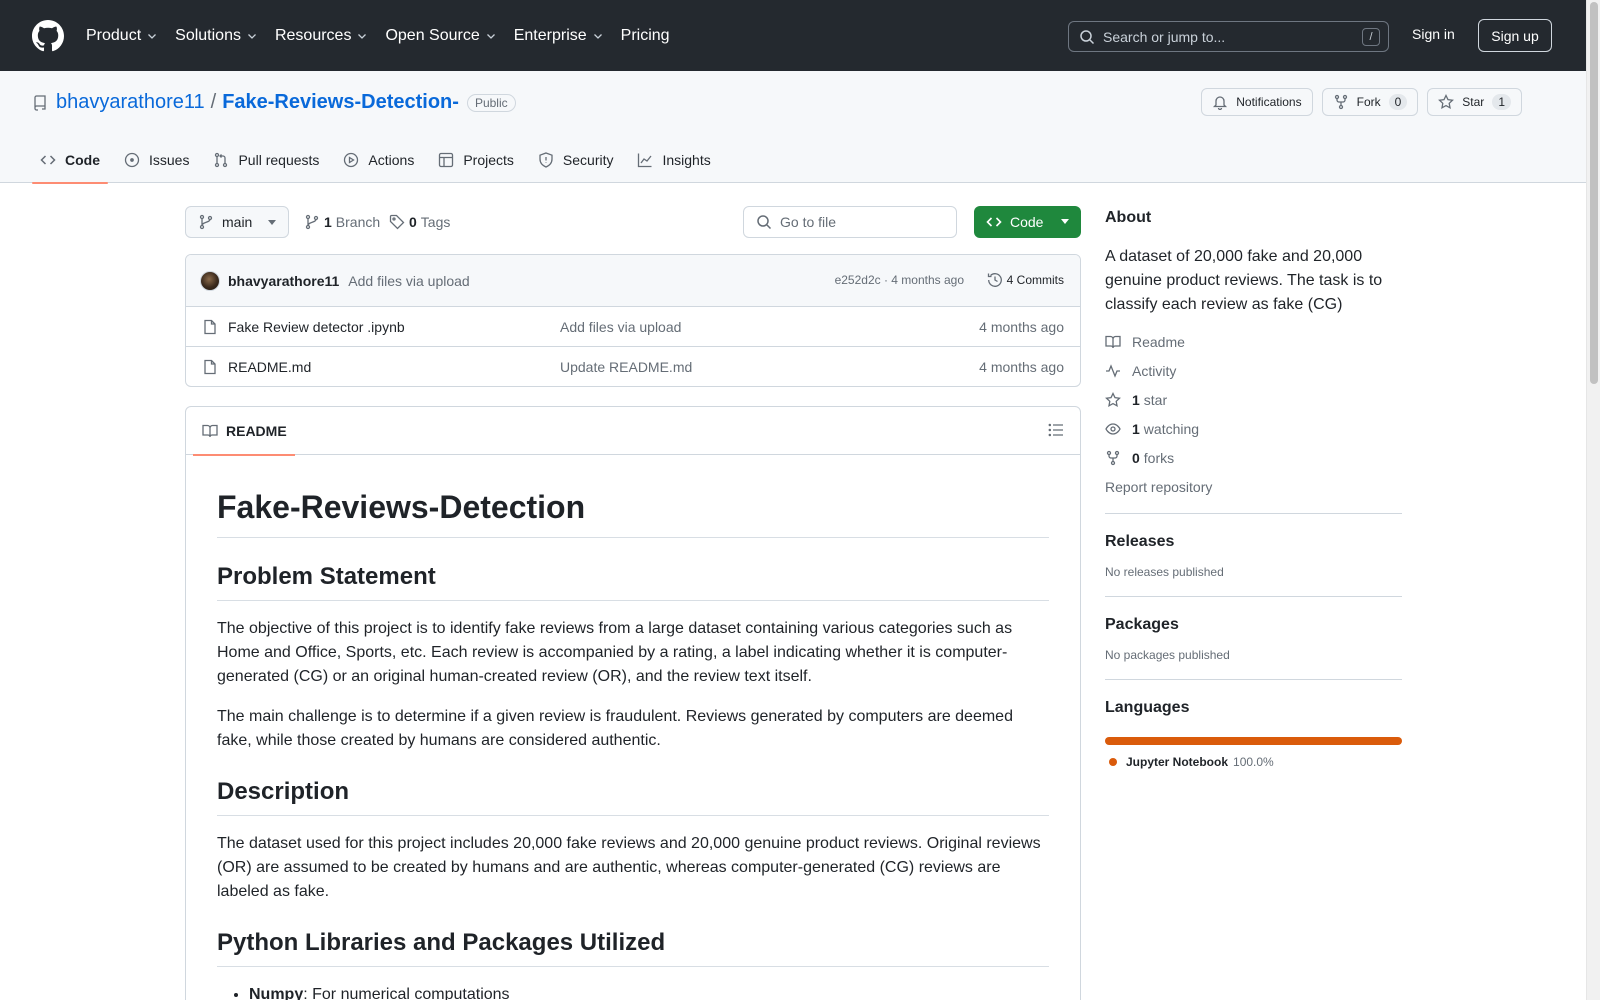  Describe the element at coordinates (206, 222) in the screenshot. I see `branch-icon` at that location.